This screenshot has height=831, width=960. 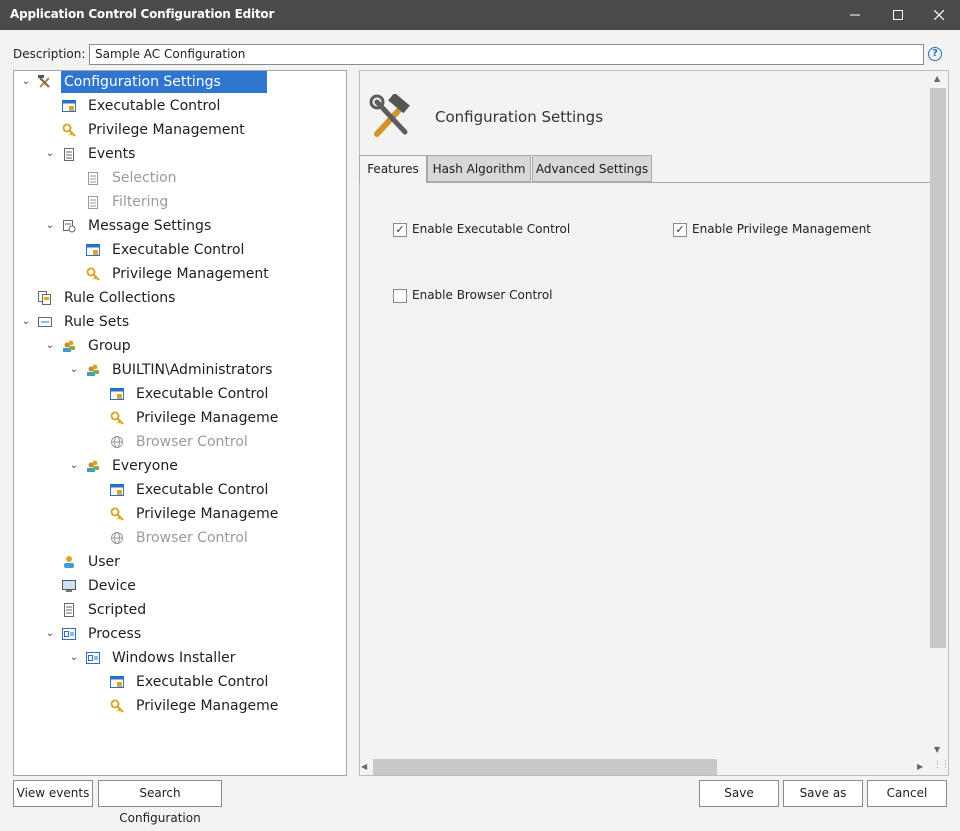 What do you see at coordinates (179, 562) in the screenshot?
I see `tree-item-user: User` at bounding box center [179, 562].